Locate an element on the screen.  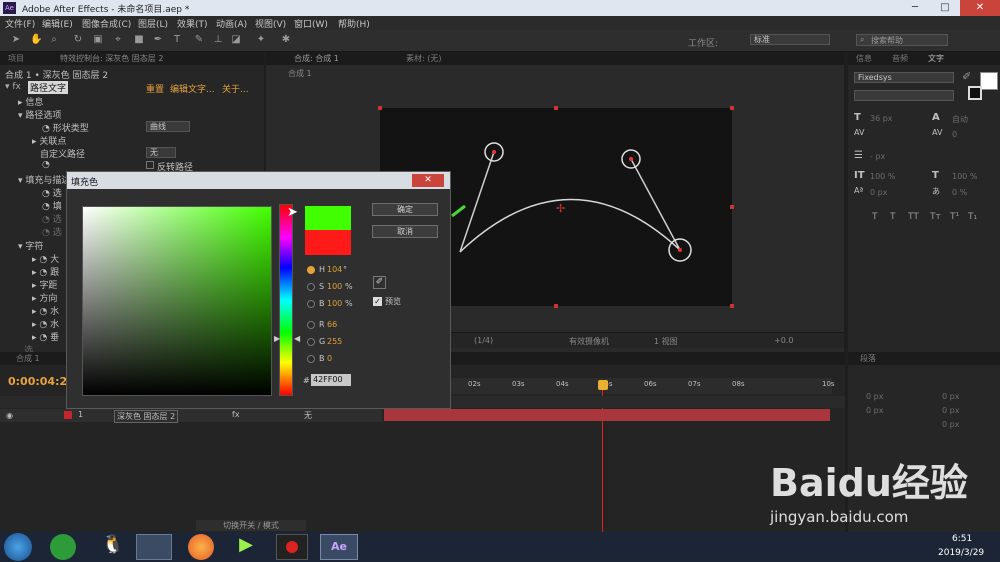
current-time: 0:00:04:2 is located at coordinates (37, 381).